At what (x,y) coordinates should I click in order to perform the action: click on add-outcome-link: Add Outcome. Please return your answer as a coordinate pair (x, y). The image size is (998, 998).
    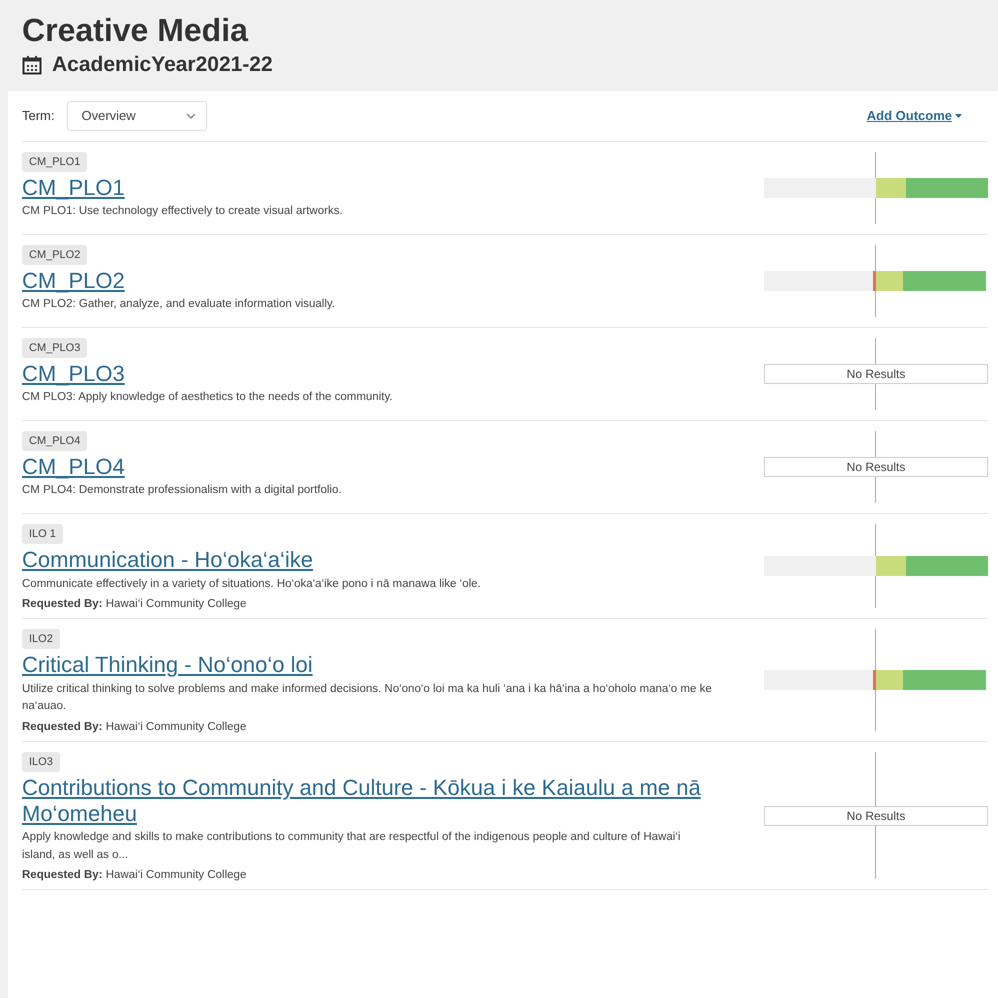
    Looking at the image, I should click on (914, 116).